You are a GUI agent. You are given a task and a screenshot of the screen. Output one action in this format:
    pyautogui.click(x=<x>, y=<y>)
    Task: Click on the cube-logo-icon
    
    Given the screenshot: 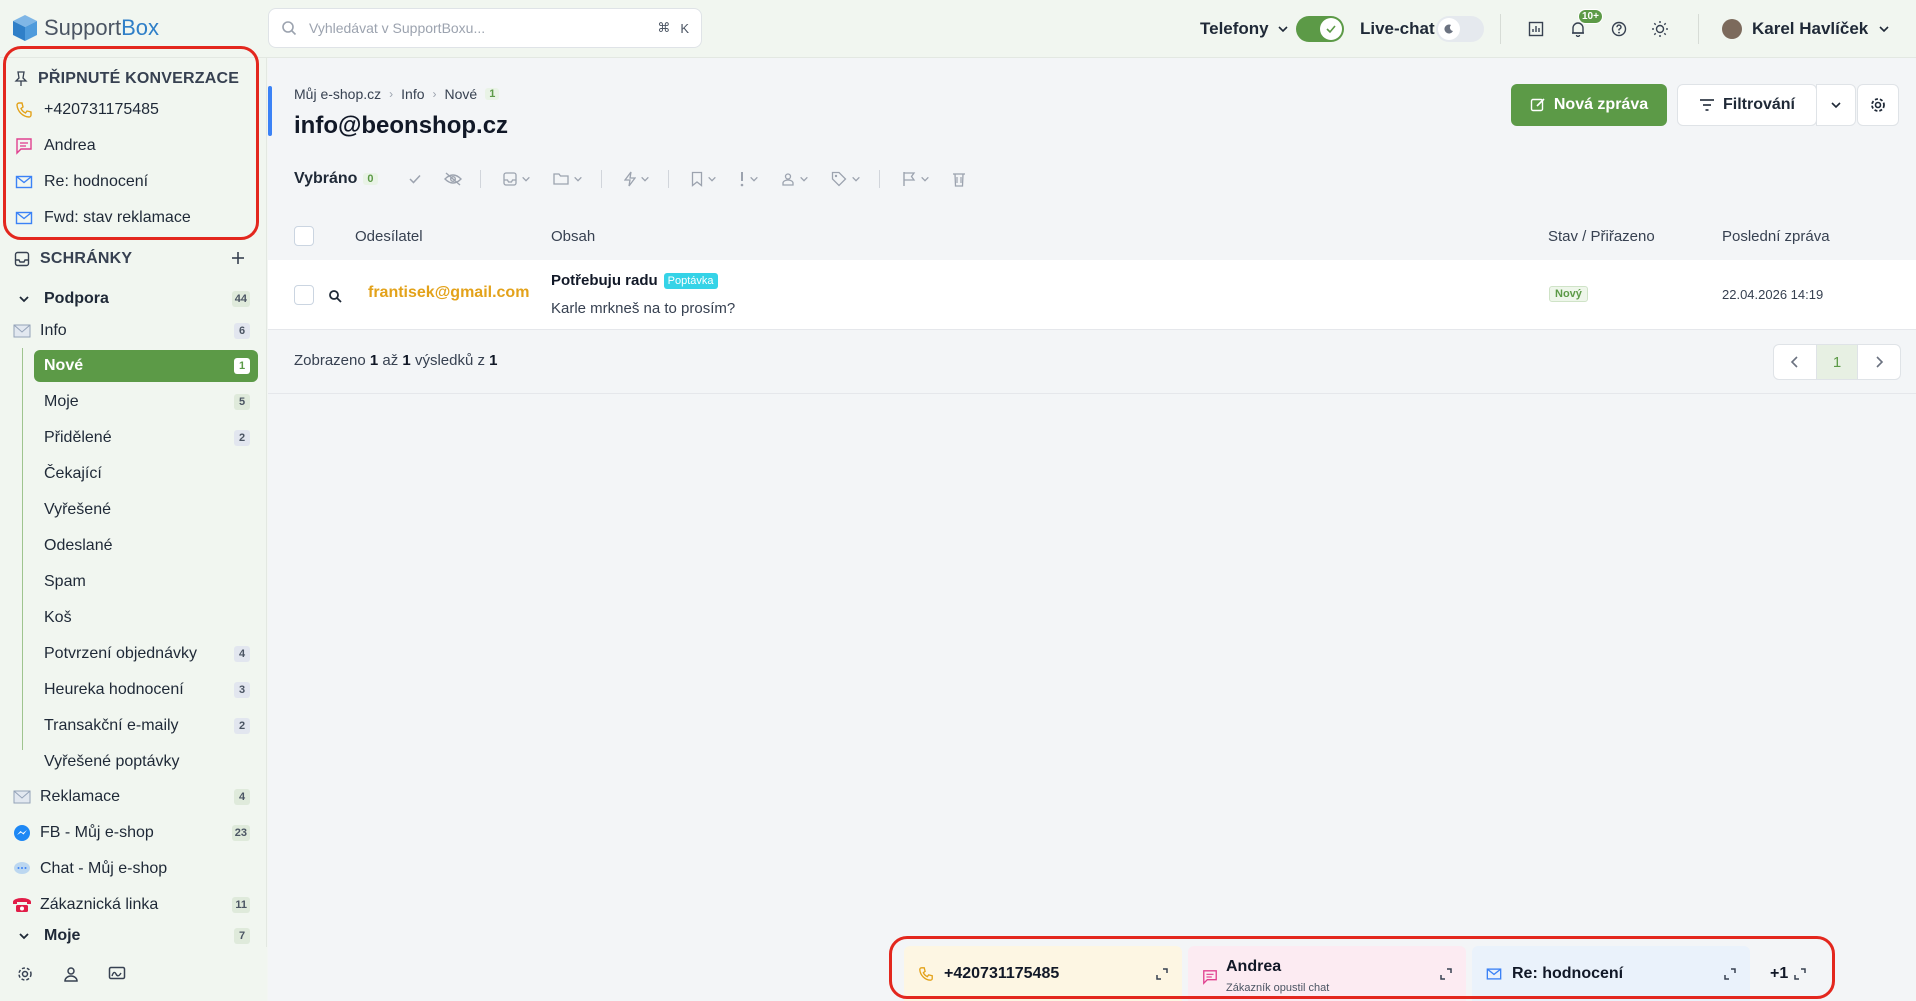 What is the action you would take?
    pyautogui.click(x=25, y=28)
    